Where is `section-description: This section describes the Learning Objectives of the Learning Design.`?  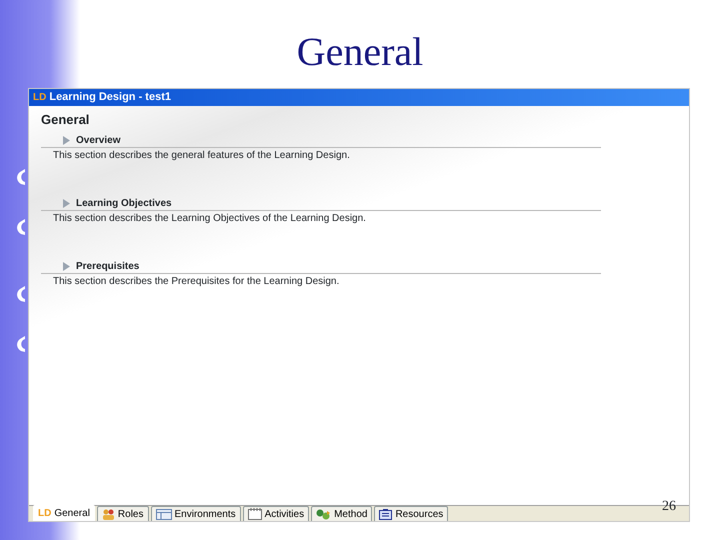 section-description: This section describes the Learning Objectives of the Learning Design. is located at coordinates (209, 219).